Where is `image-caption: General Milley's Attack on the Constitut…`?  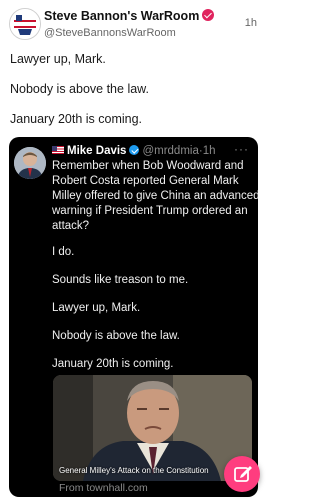 image-caption: General Milley's Attack on the Constitut… is located at coordinates (134, 470).